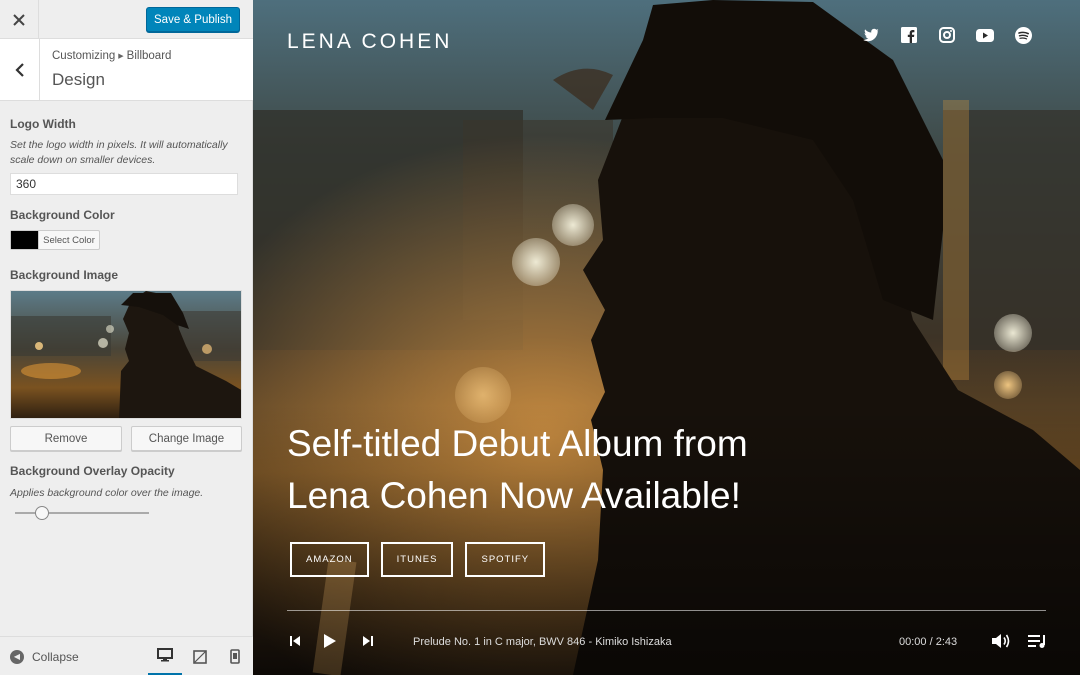  What do you see at coordinates (55, 656) in the screenshot?
I see `collapse-label: Collapse` at bounding box center [55, 656].